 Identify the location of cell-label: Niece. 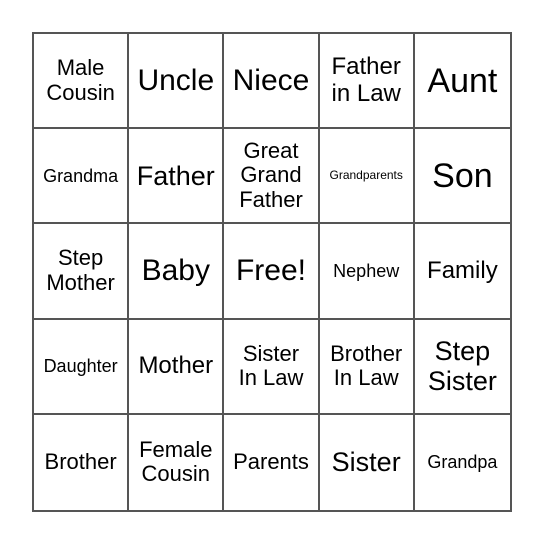
(271, 80).